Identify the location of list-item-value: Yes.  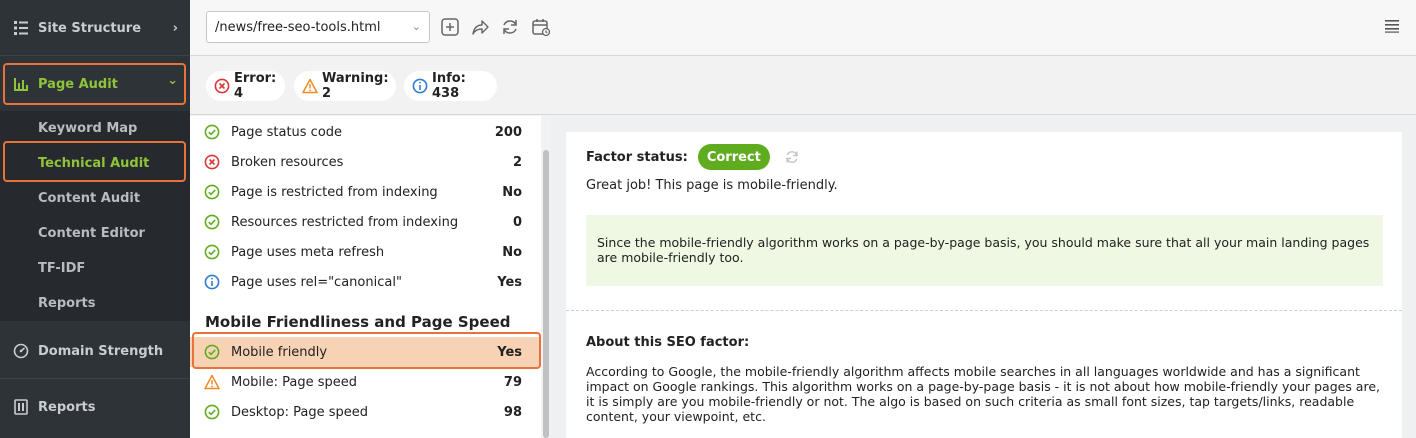
(509, 282).